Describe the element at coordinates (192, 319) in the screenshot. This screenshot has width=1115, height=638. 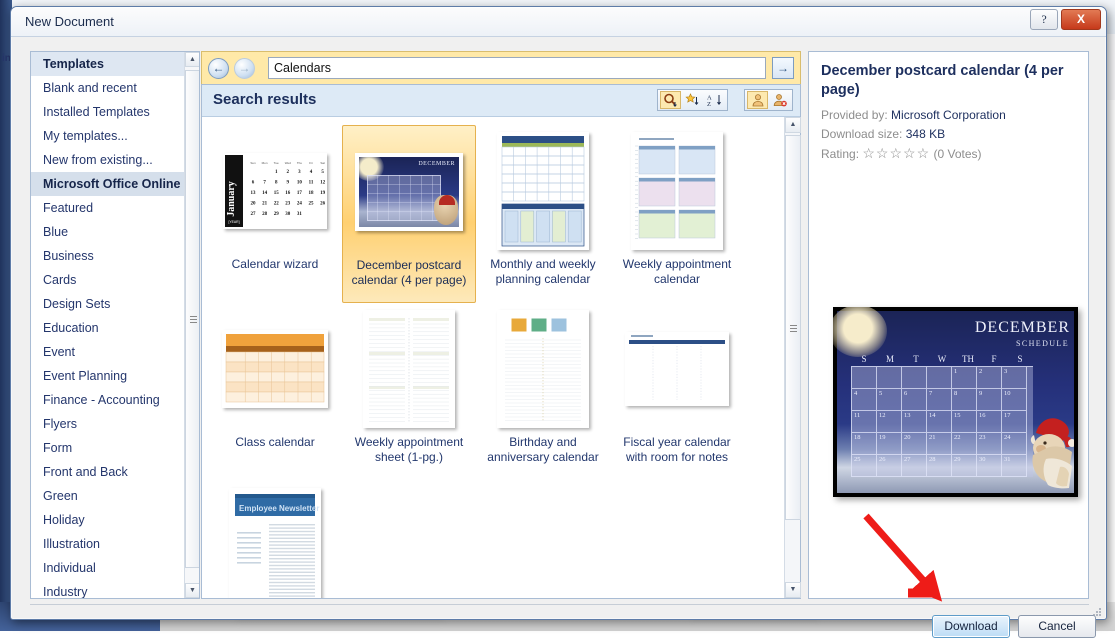
I see `sidebar-scroll-thumb` at that location.